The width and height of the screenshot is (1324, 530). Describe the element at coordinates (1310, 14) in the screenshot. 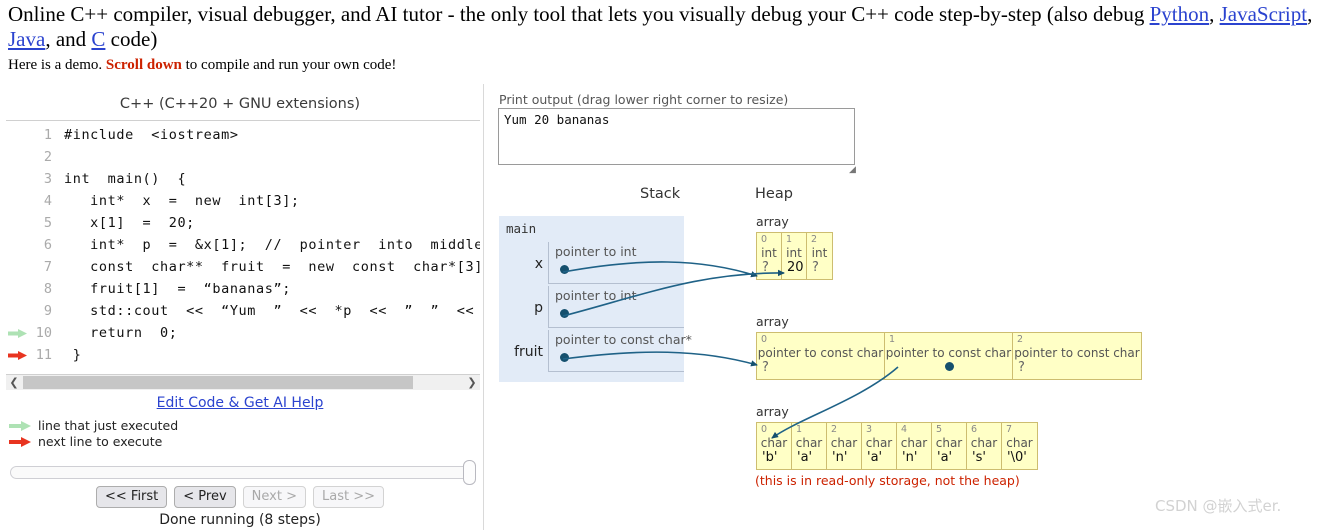

I see `title-sep-2: ,` at that location.